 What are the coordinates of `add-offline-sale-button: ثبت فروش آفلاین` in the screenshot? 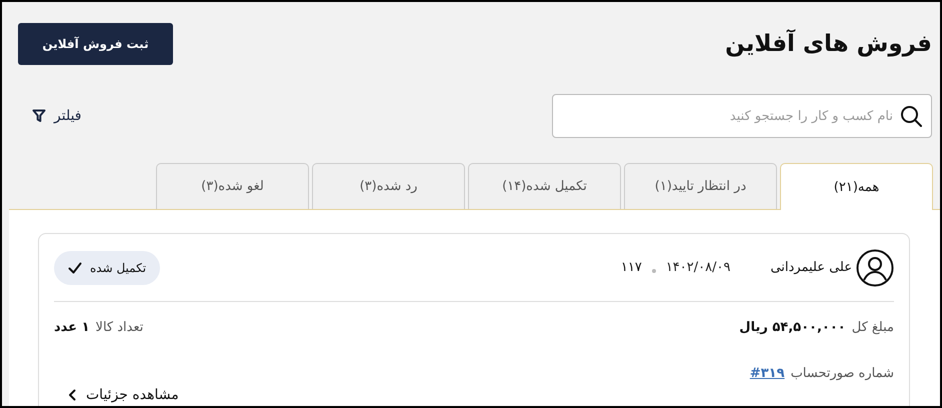 It's located at (95, 44).